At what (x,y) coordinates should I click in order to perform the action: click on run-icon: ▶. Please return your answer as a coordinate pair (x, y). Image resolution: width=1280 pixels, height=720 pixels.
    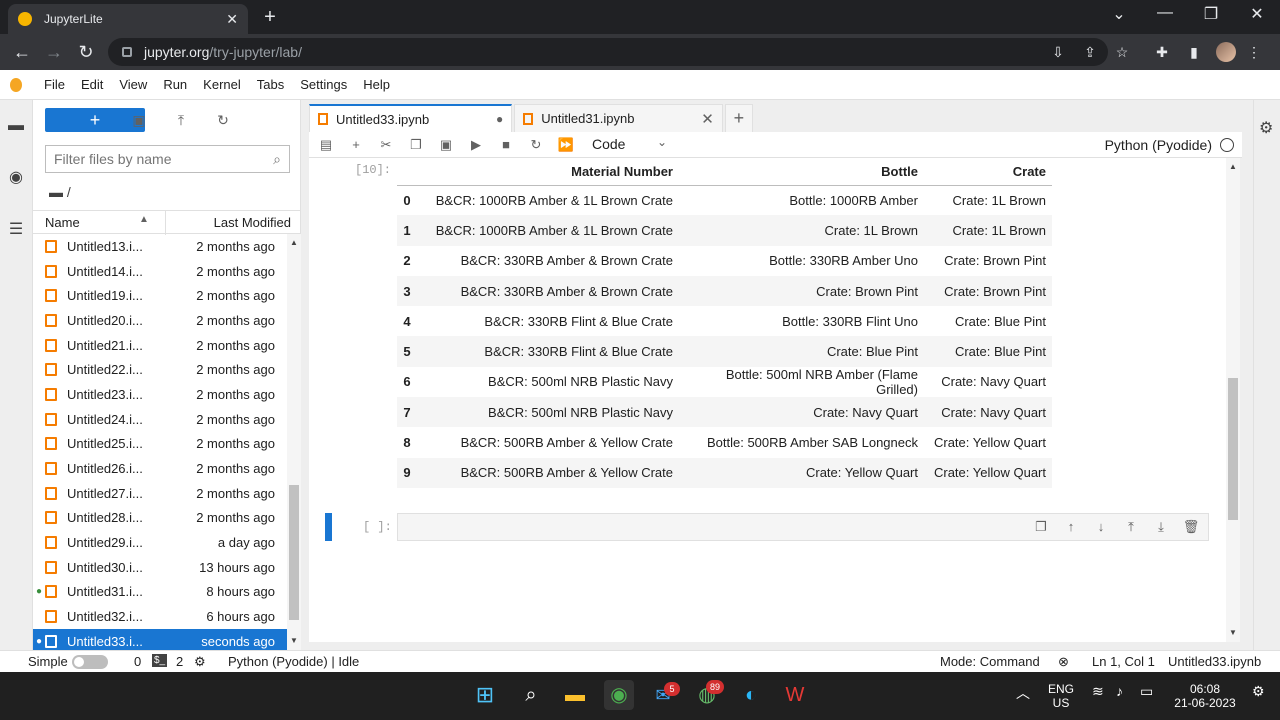
    Looking at the image, I should click on (476, 145).